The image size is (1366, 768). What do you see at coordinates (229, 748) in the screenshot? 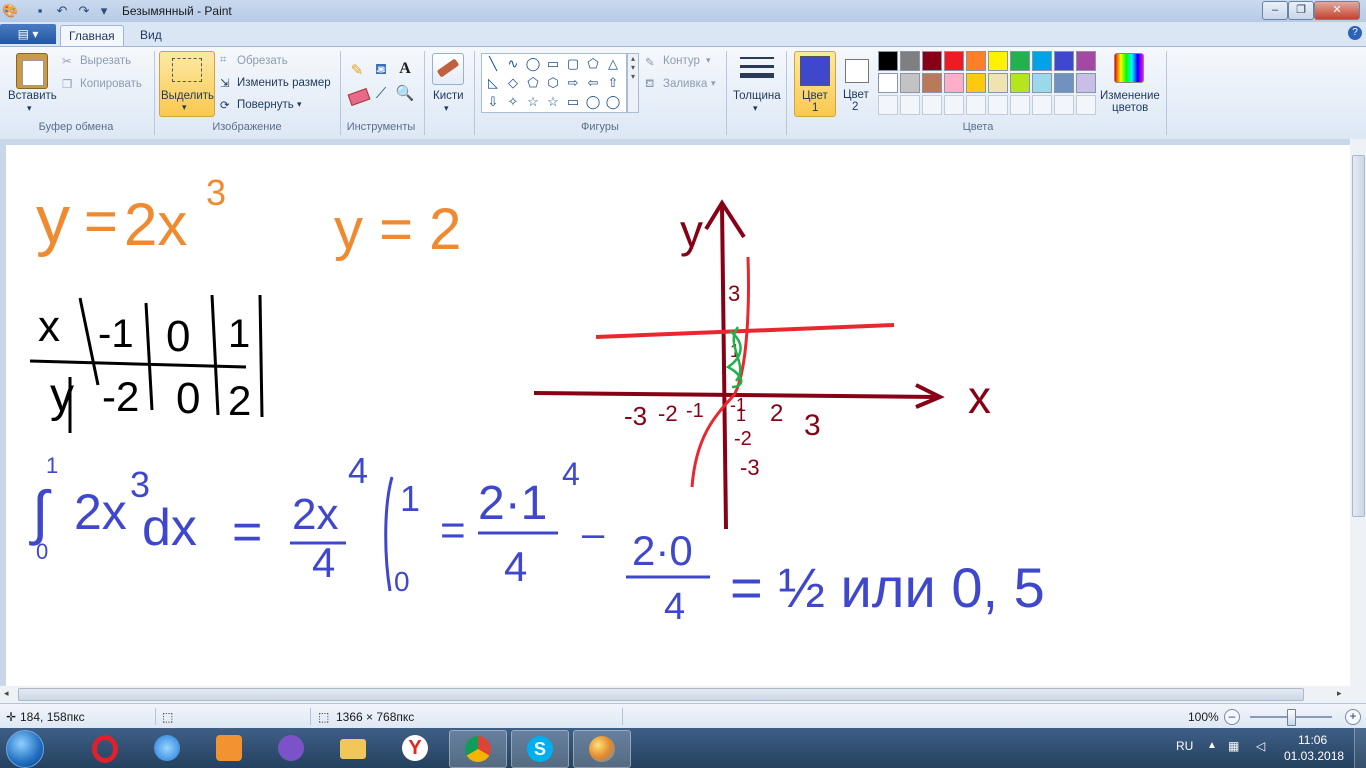
I see `taskbar-media-player` at bounding box center [229, 748].